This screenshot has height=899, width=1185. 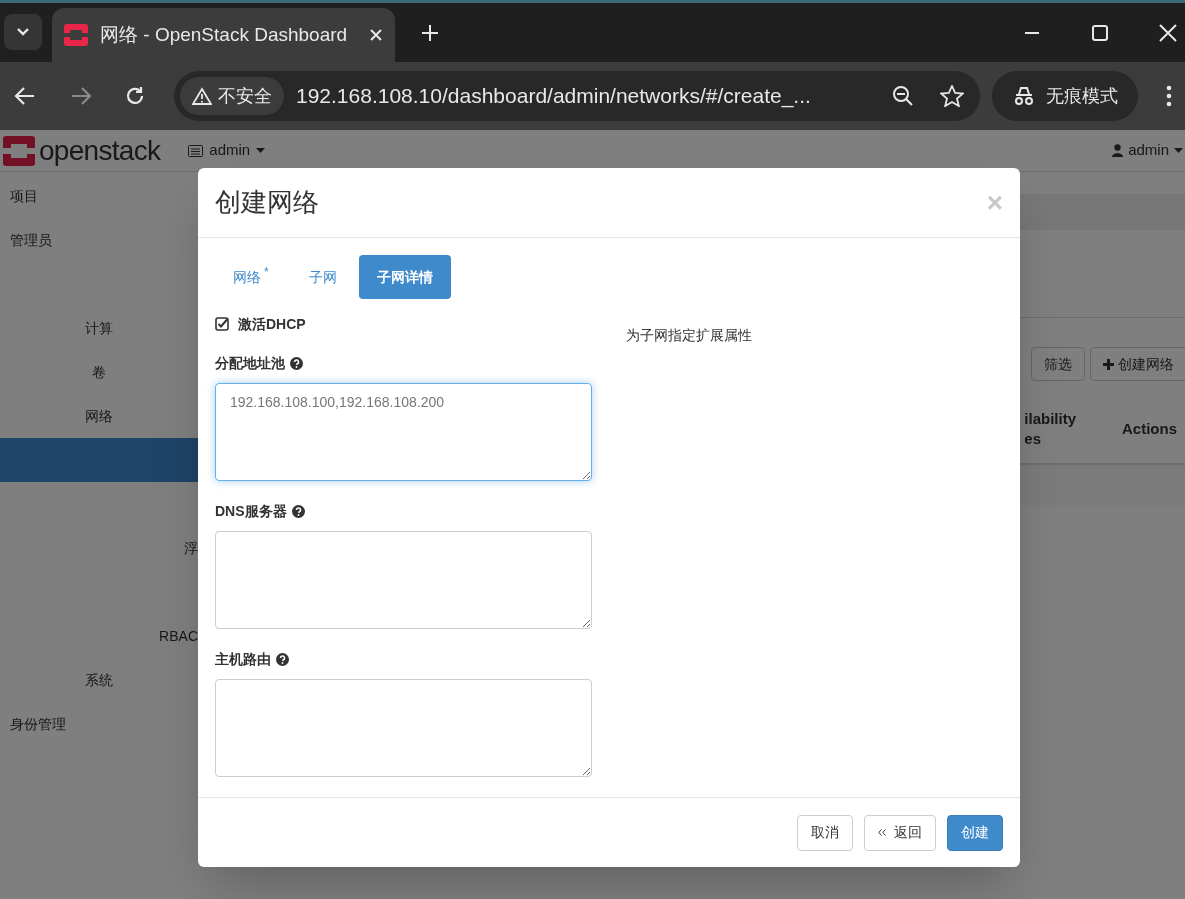 I want to click on modal-title: 创建网络, so click(x=267, y=202).